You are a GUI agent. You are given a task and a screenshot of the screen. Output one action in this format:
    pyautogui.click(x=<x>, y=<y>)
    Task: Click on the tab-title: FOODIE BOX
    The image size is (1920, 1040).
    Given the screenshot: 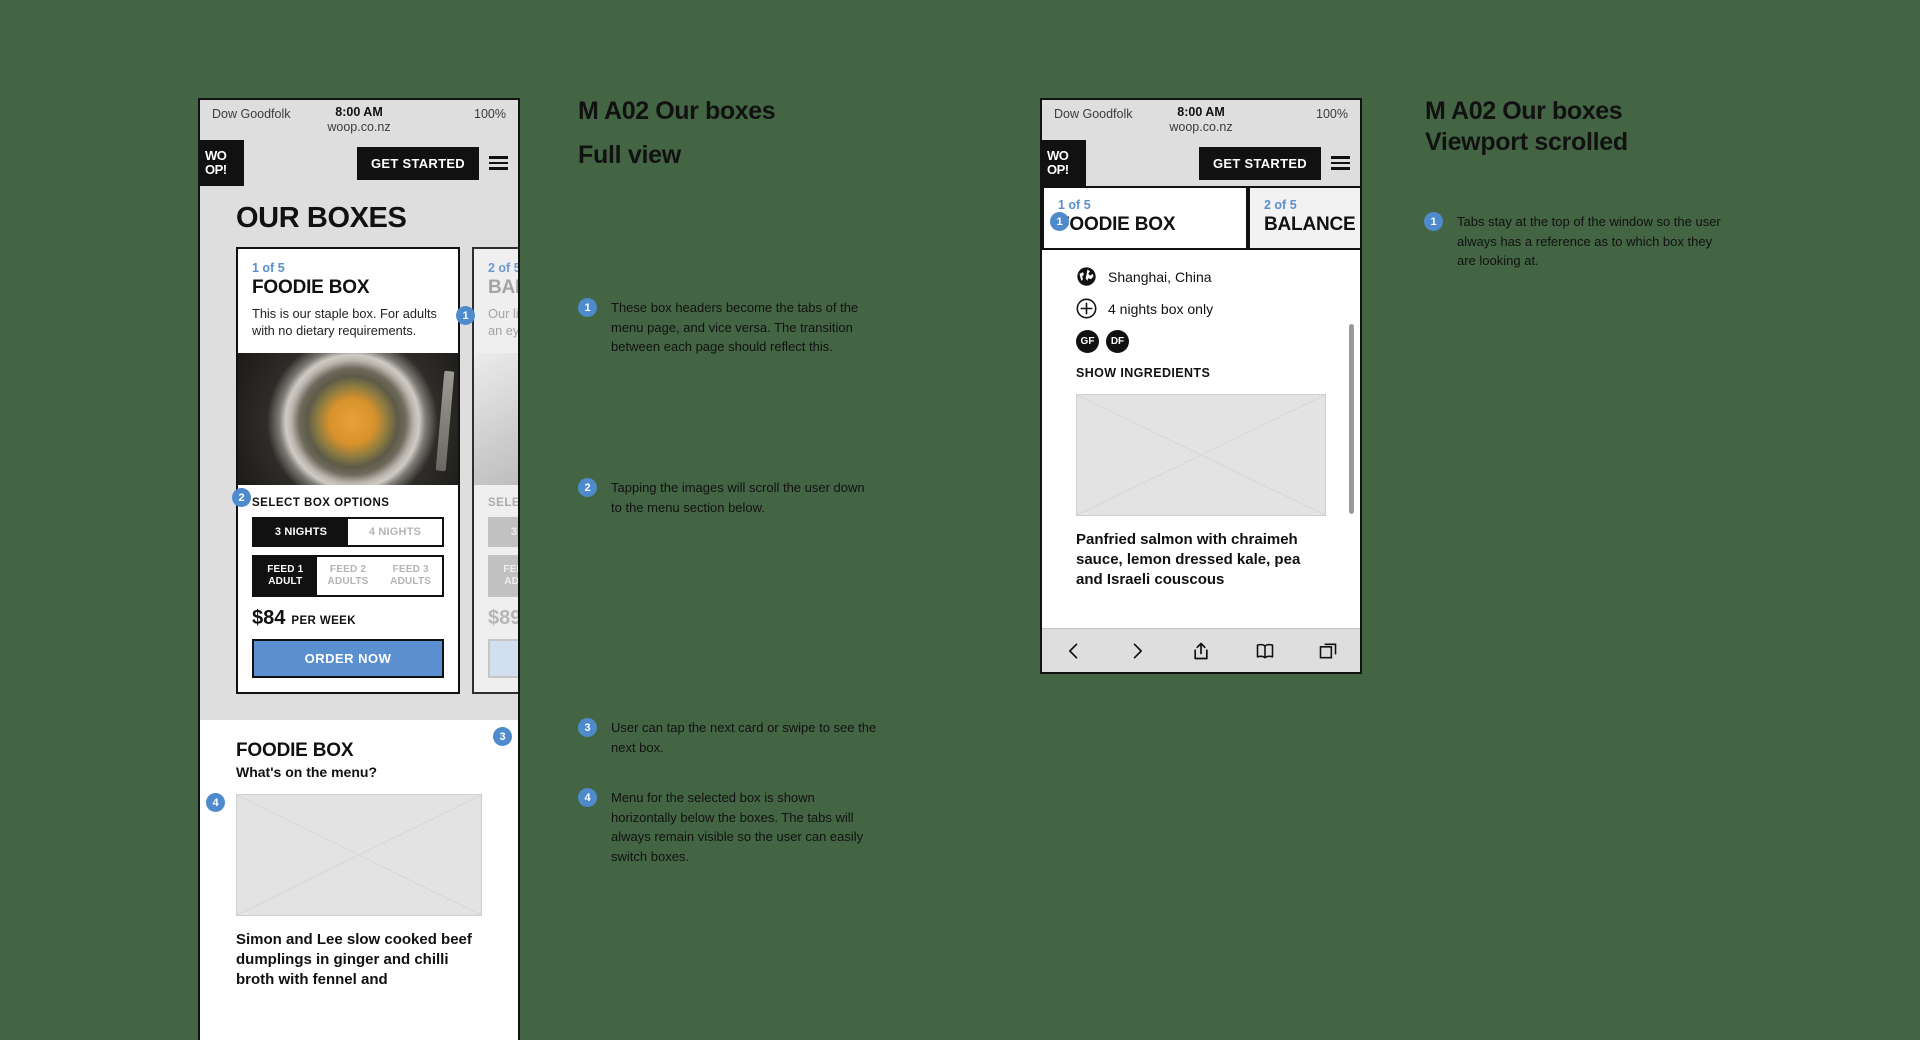 What is the action you would take?
    pyautogui.click(x=1117, y=224)
    